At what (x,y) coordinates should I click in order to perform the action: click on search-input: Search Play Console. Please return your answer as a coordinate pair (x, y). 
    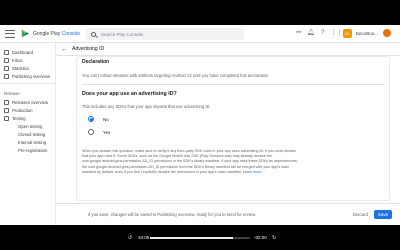
    Looking at the image, I should click on (165, 34).